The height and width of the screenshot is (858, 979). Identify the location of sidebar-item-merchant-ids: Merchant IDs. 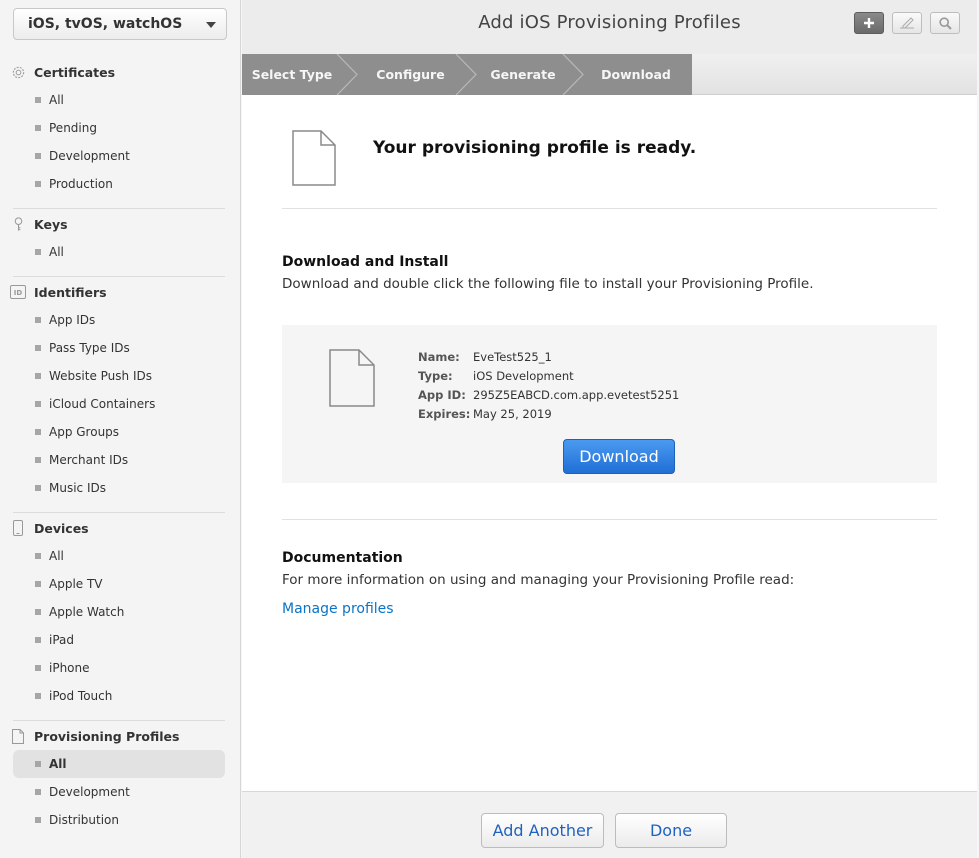
(119, 460).